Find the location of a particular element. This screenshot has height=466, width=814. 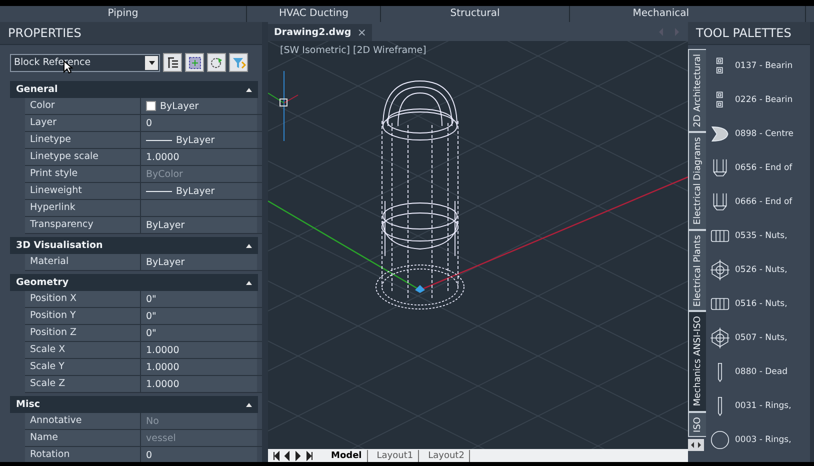

layout-tab: Layout1 is located at coordinates (396, 456).